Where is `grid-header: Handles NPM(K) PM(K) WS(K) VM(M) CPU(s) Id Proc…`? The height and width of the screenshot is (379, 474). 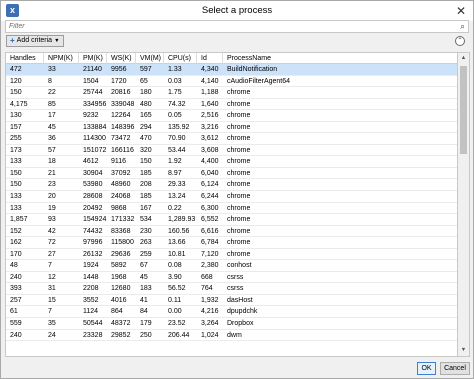 grid-header: Handles NPM(K) PM(K) WS(K) VM(M) CPU(s) Id Proc… is located at coordinates (231, 58).